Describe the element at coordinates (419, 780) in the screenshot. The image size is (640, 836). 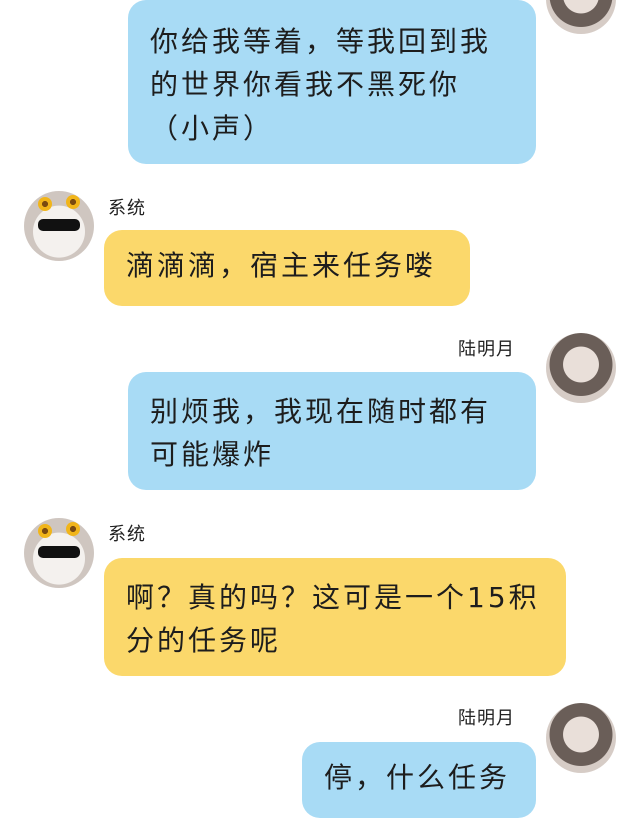
I see `message-bubble: 停，什么任务` at that location.